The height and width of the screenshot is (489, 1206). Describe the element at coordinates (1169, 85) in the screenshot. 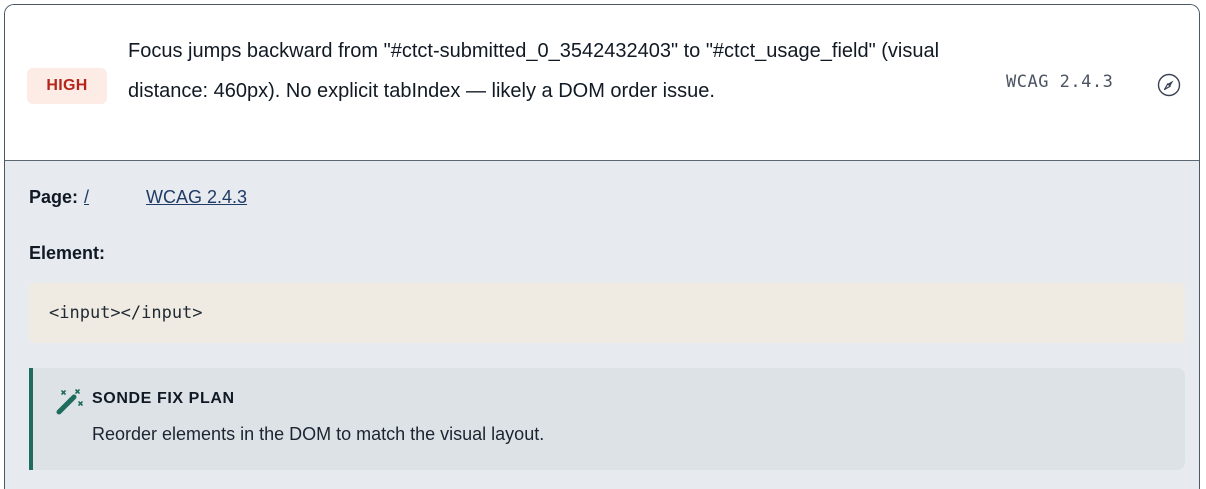

I see `compass-icon` at that location.